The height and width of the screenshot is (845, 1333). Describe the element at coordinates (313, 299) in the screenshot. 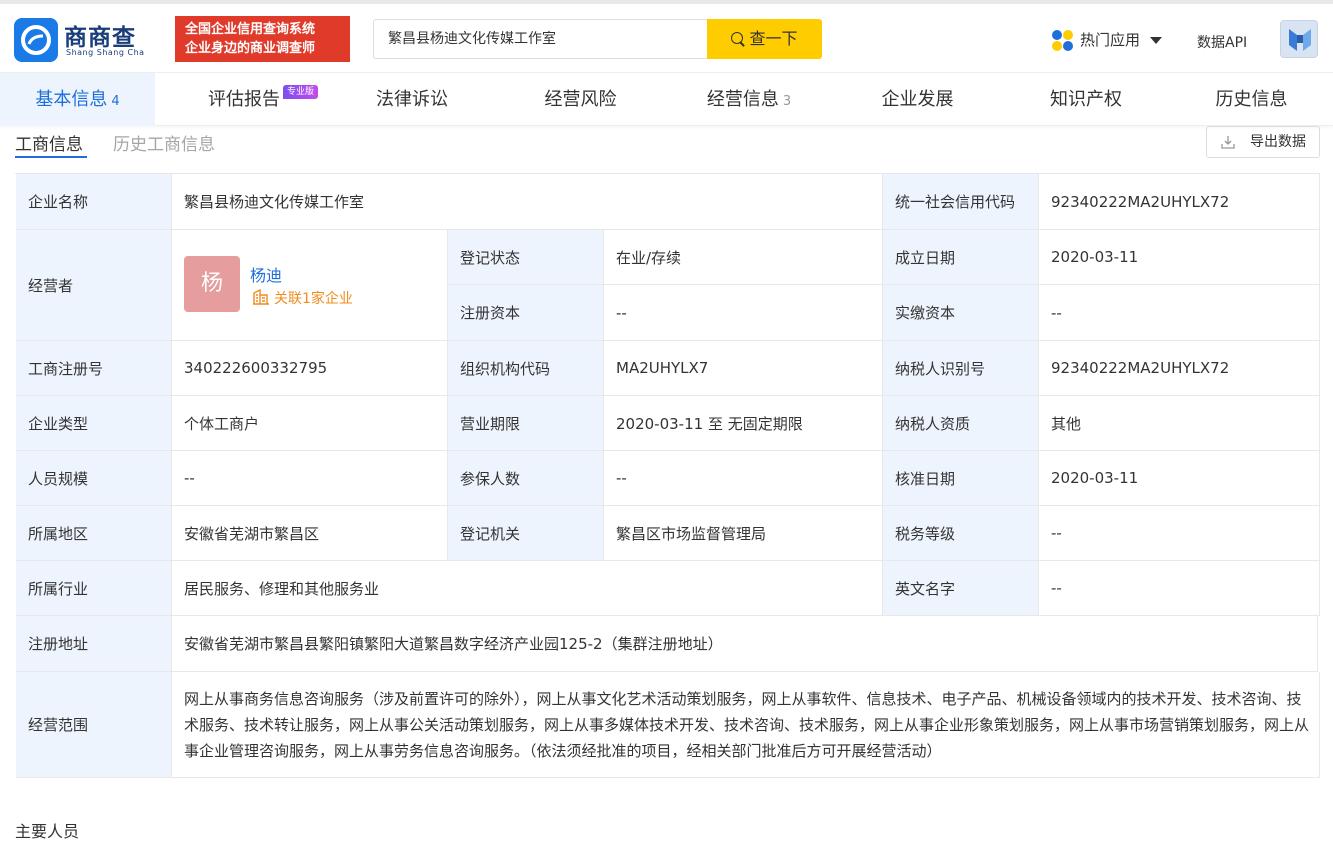

I see `related-companies-label: 关联1家企业` at that location.